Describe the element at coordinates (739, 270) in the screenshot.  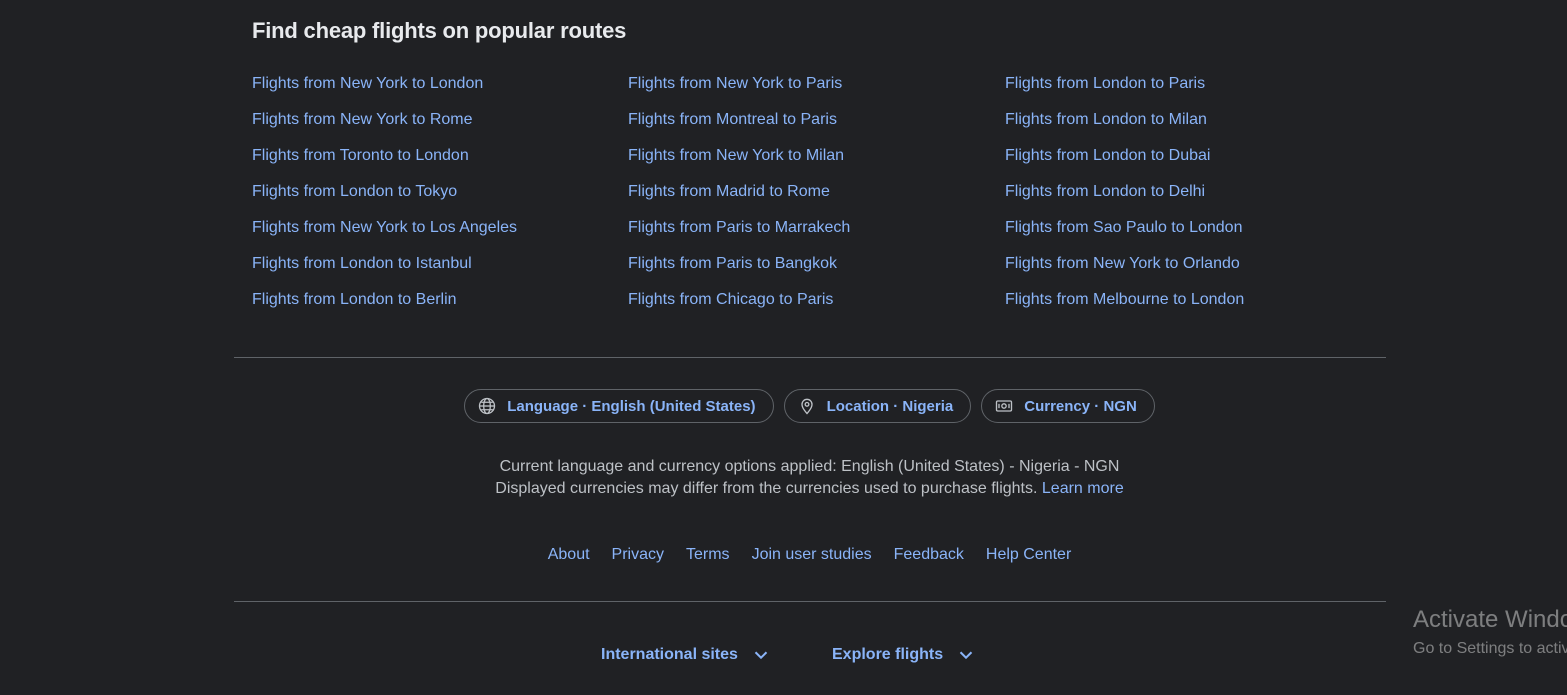
I see `route-link-paris-bangkok: Flights from Paris to Bangkok` at that location.